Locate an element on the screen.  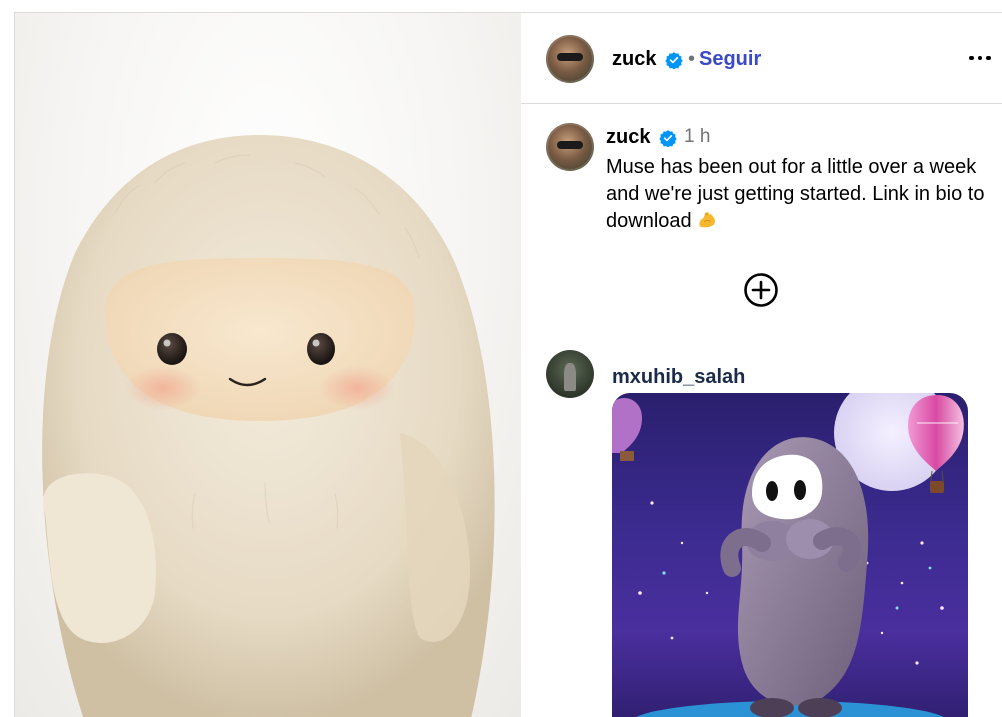
flexed-biceps-emoji-icon is located at coordinates (707, 220).